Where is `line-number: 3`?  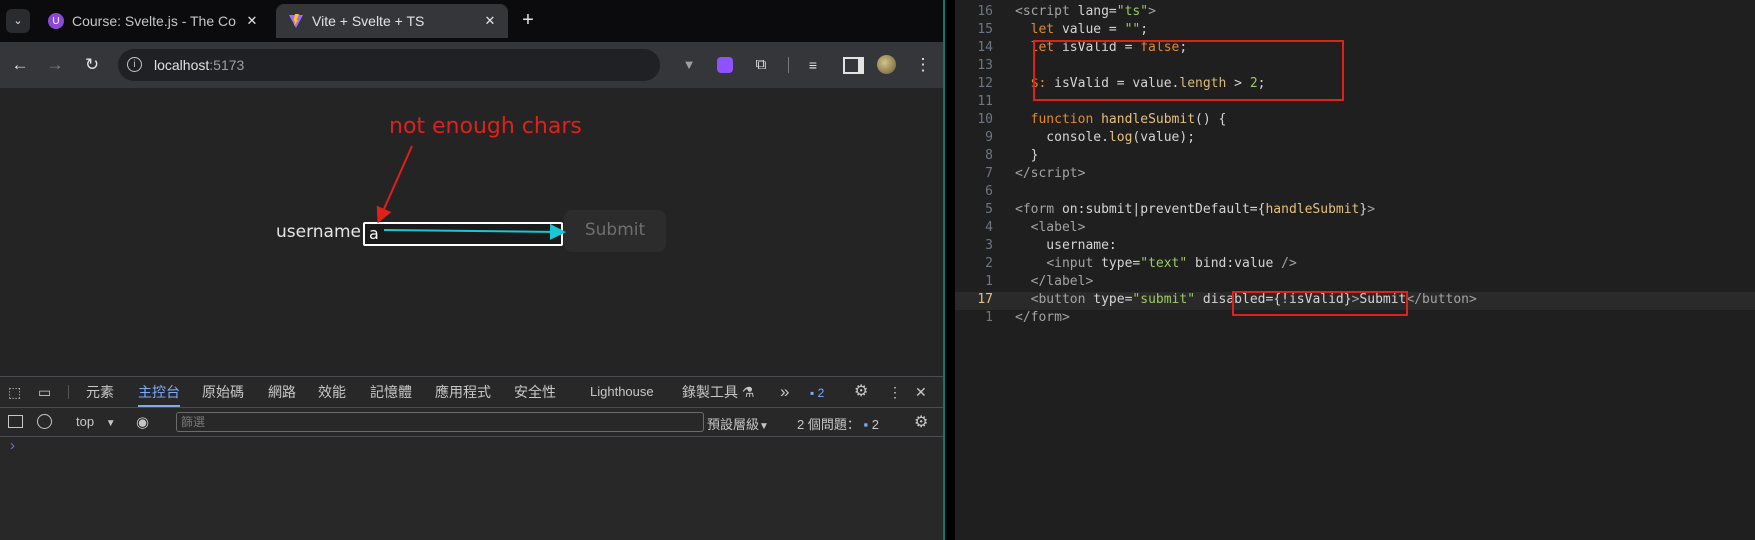 line-number: 3 is located at coordinates (989, 245).